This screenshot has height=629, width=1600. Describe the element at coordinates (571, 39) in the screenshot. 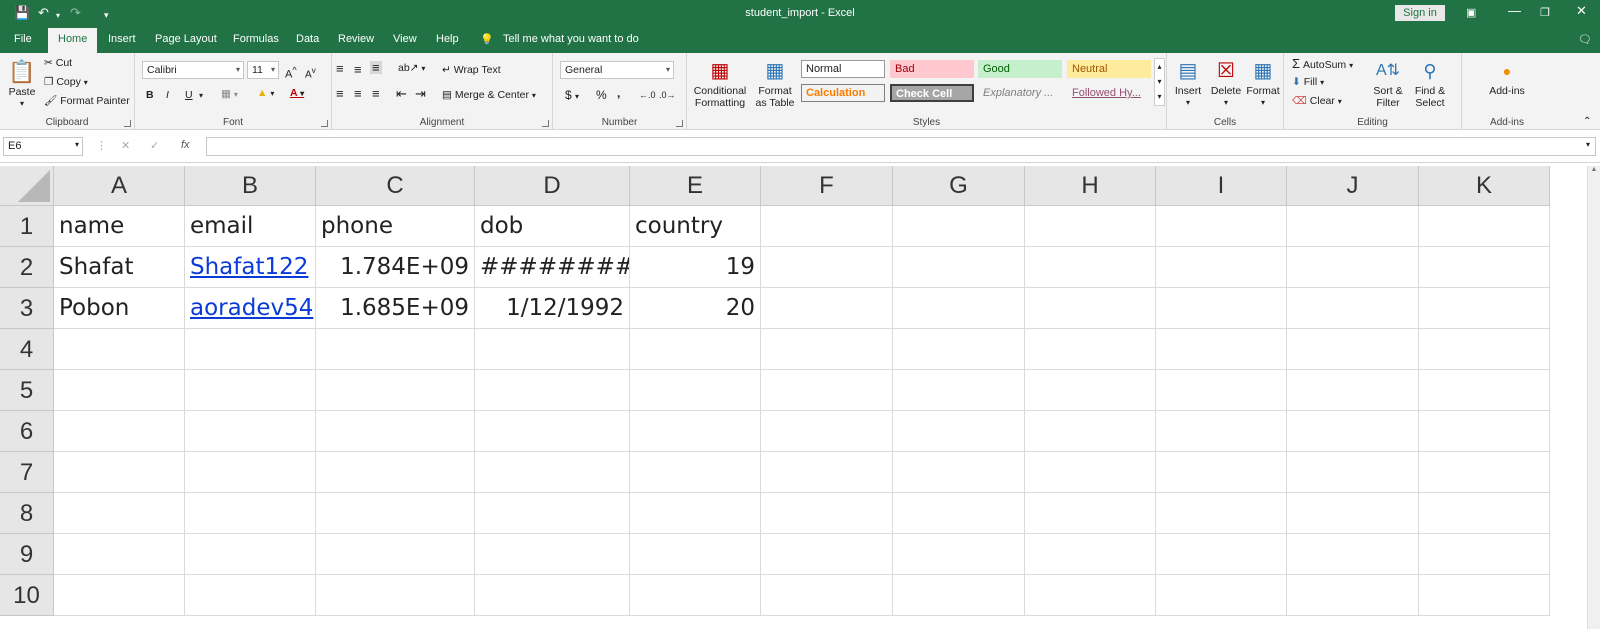

I see `tell-me-search: Tell me what you want to do` at that location.